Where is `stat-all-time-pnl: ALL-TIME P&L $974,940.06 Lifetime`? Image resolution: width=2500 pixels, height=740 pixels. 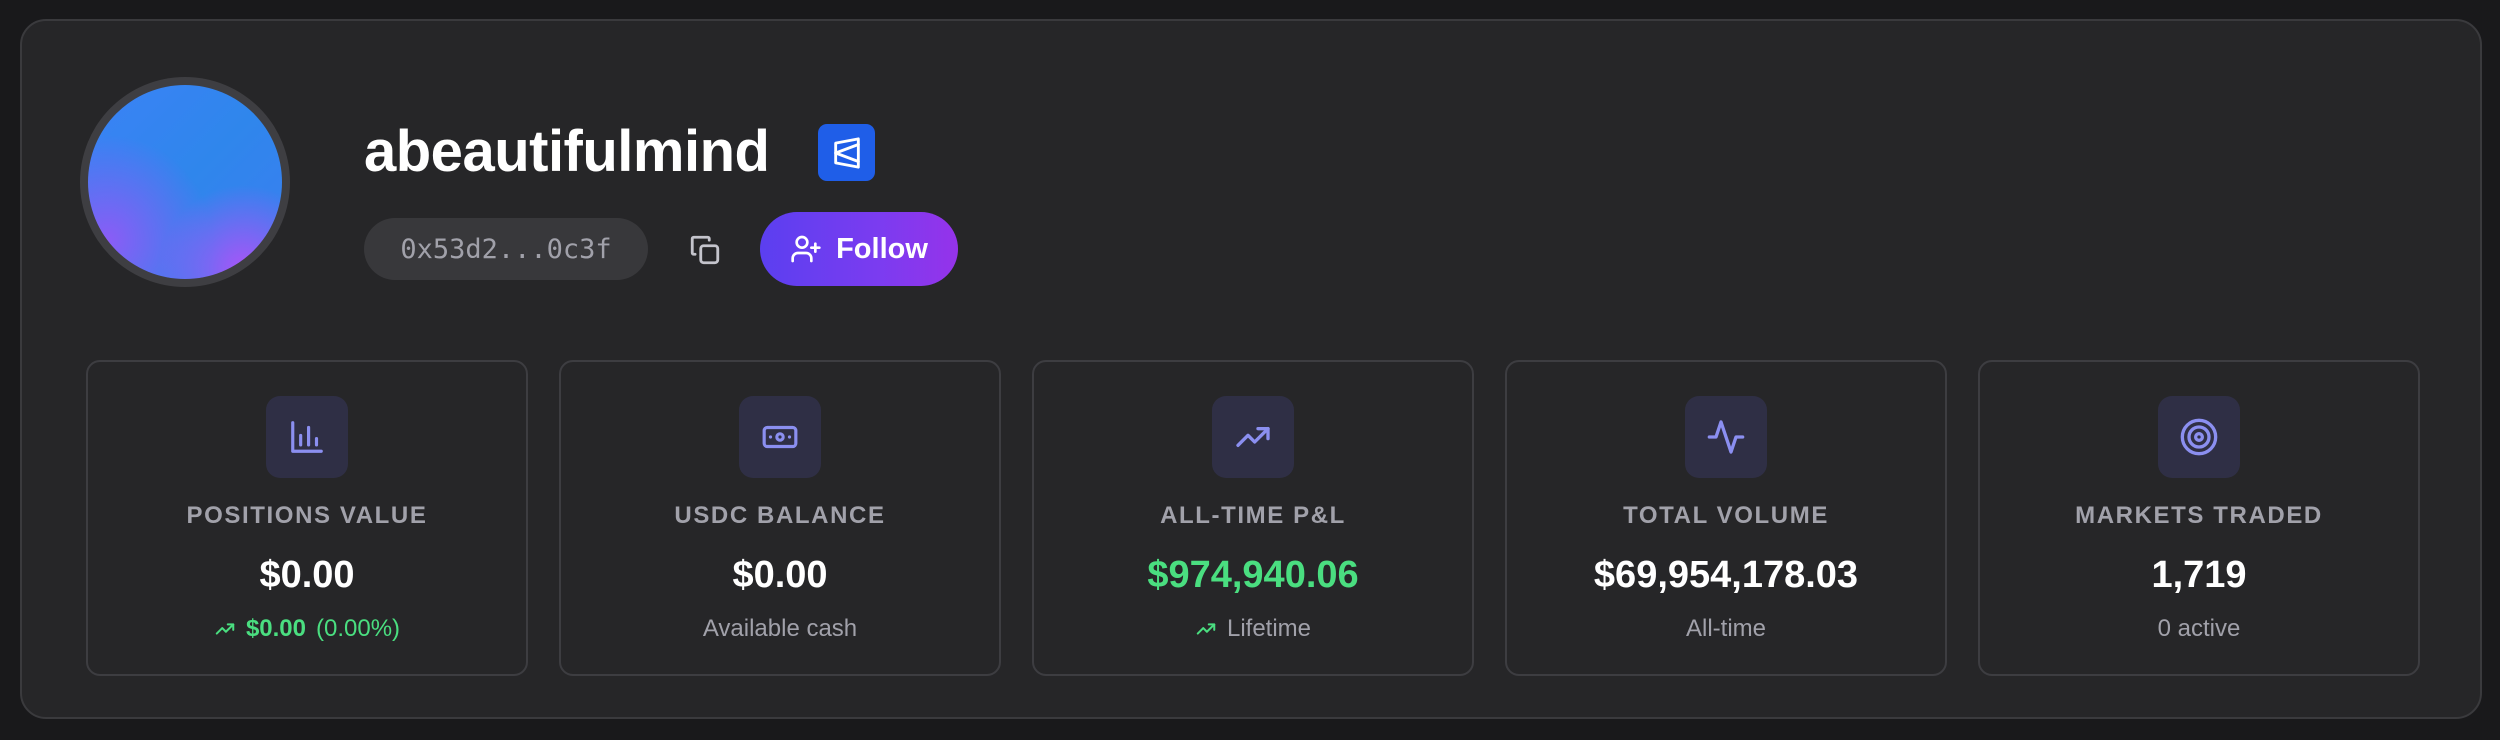
stat-all-time-pnl: ALL-TIME P&L $974,940.06 Lifetime is located at coordinates (1253, 518).